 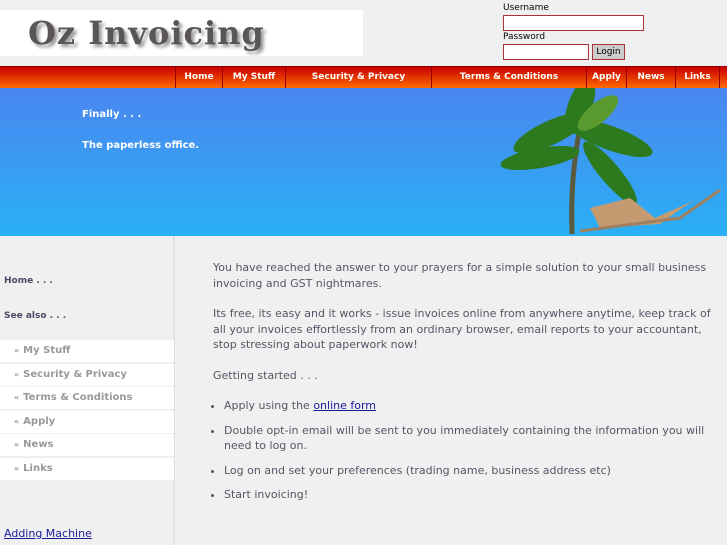 What do you see at coordinates (610, 161) in the screenshot?
I see `palm-tree-image` at bounding box center [610, 161].